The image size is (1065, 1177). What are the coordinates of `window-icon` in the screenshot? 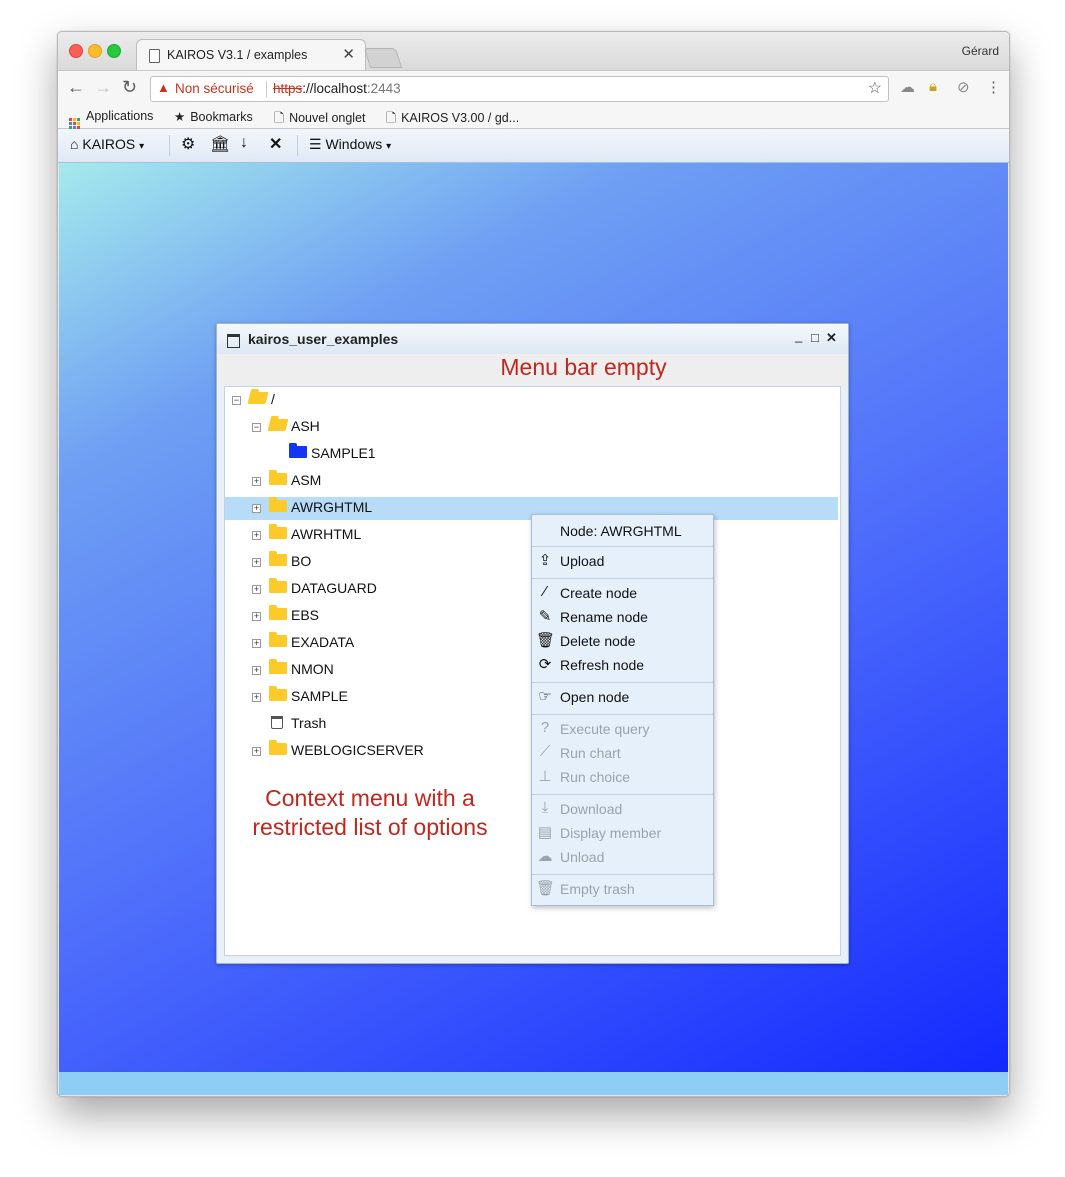 It's located at (233, 341).